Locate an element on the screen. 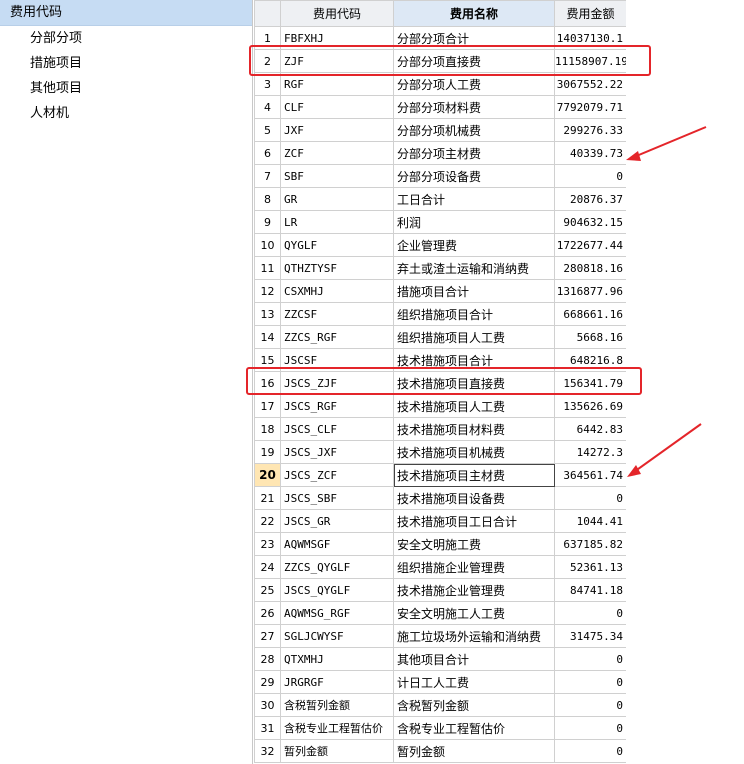 This screenshot has width=744, height=764. sidebar-title: 费用代码 is located at coordinates (126, 13).